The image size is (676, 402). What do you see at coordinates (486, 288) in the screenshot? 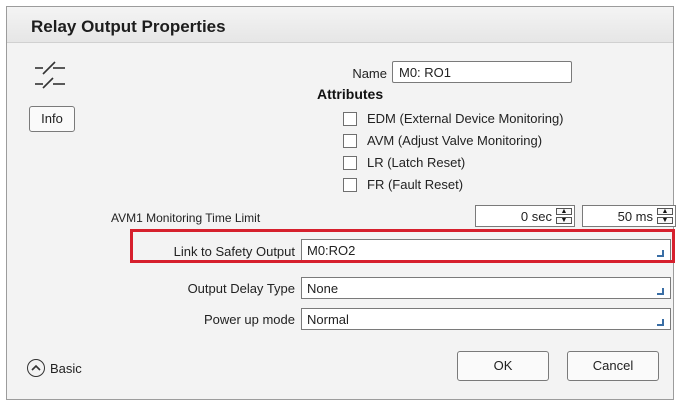
I see `output-delay-type-select: None` at bounding box center [486, 288].